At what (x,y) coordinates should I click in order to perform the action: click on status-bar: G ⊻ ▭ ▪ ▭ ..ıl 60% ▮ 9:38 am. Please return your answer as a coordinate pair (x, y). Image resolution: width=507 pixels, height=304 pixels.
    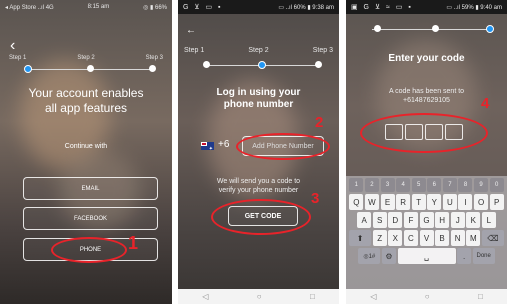
    Looking at the image, I should click on (258, 7).